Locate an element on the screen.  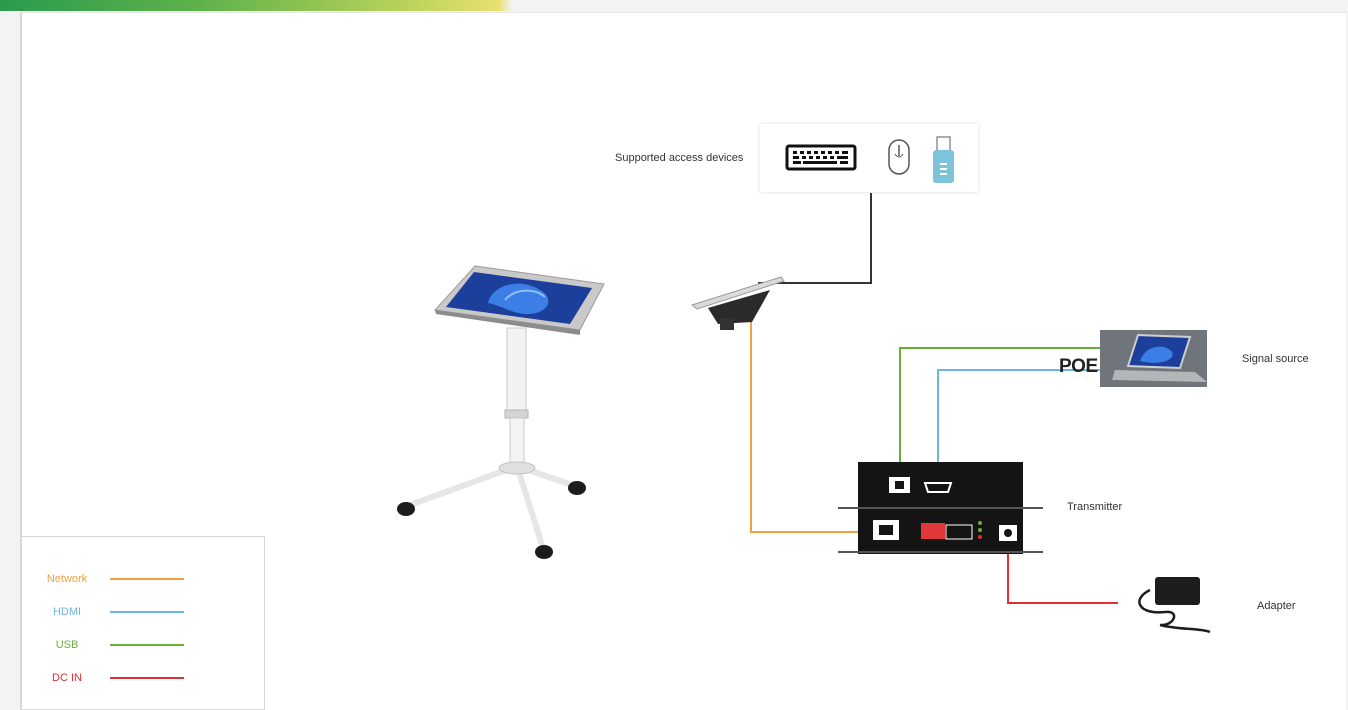
cable-network is located at coordinates (810, 416).